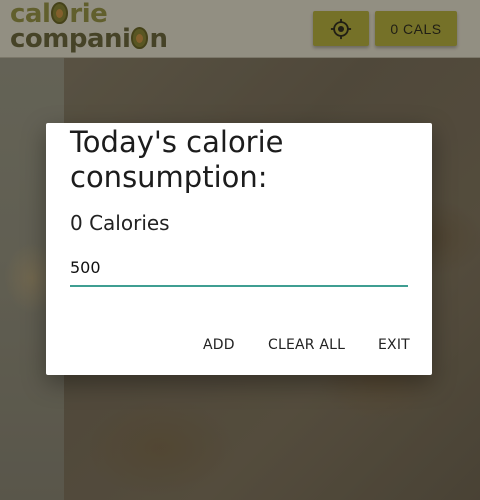  I want to click on add-button: ADD, so click(219, 345).